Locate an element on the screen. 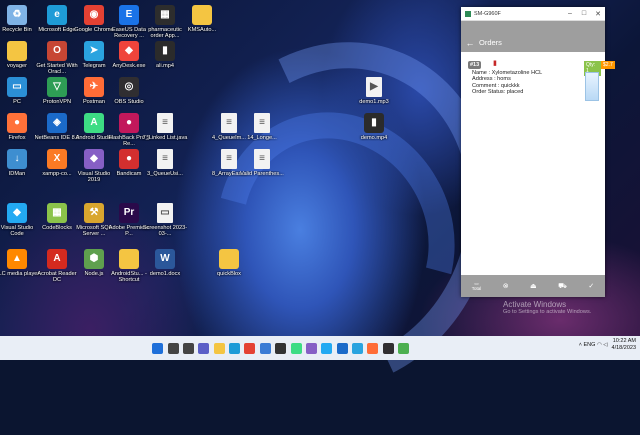  chrome-icon: ◉ is located at coordinates (94, 15).